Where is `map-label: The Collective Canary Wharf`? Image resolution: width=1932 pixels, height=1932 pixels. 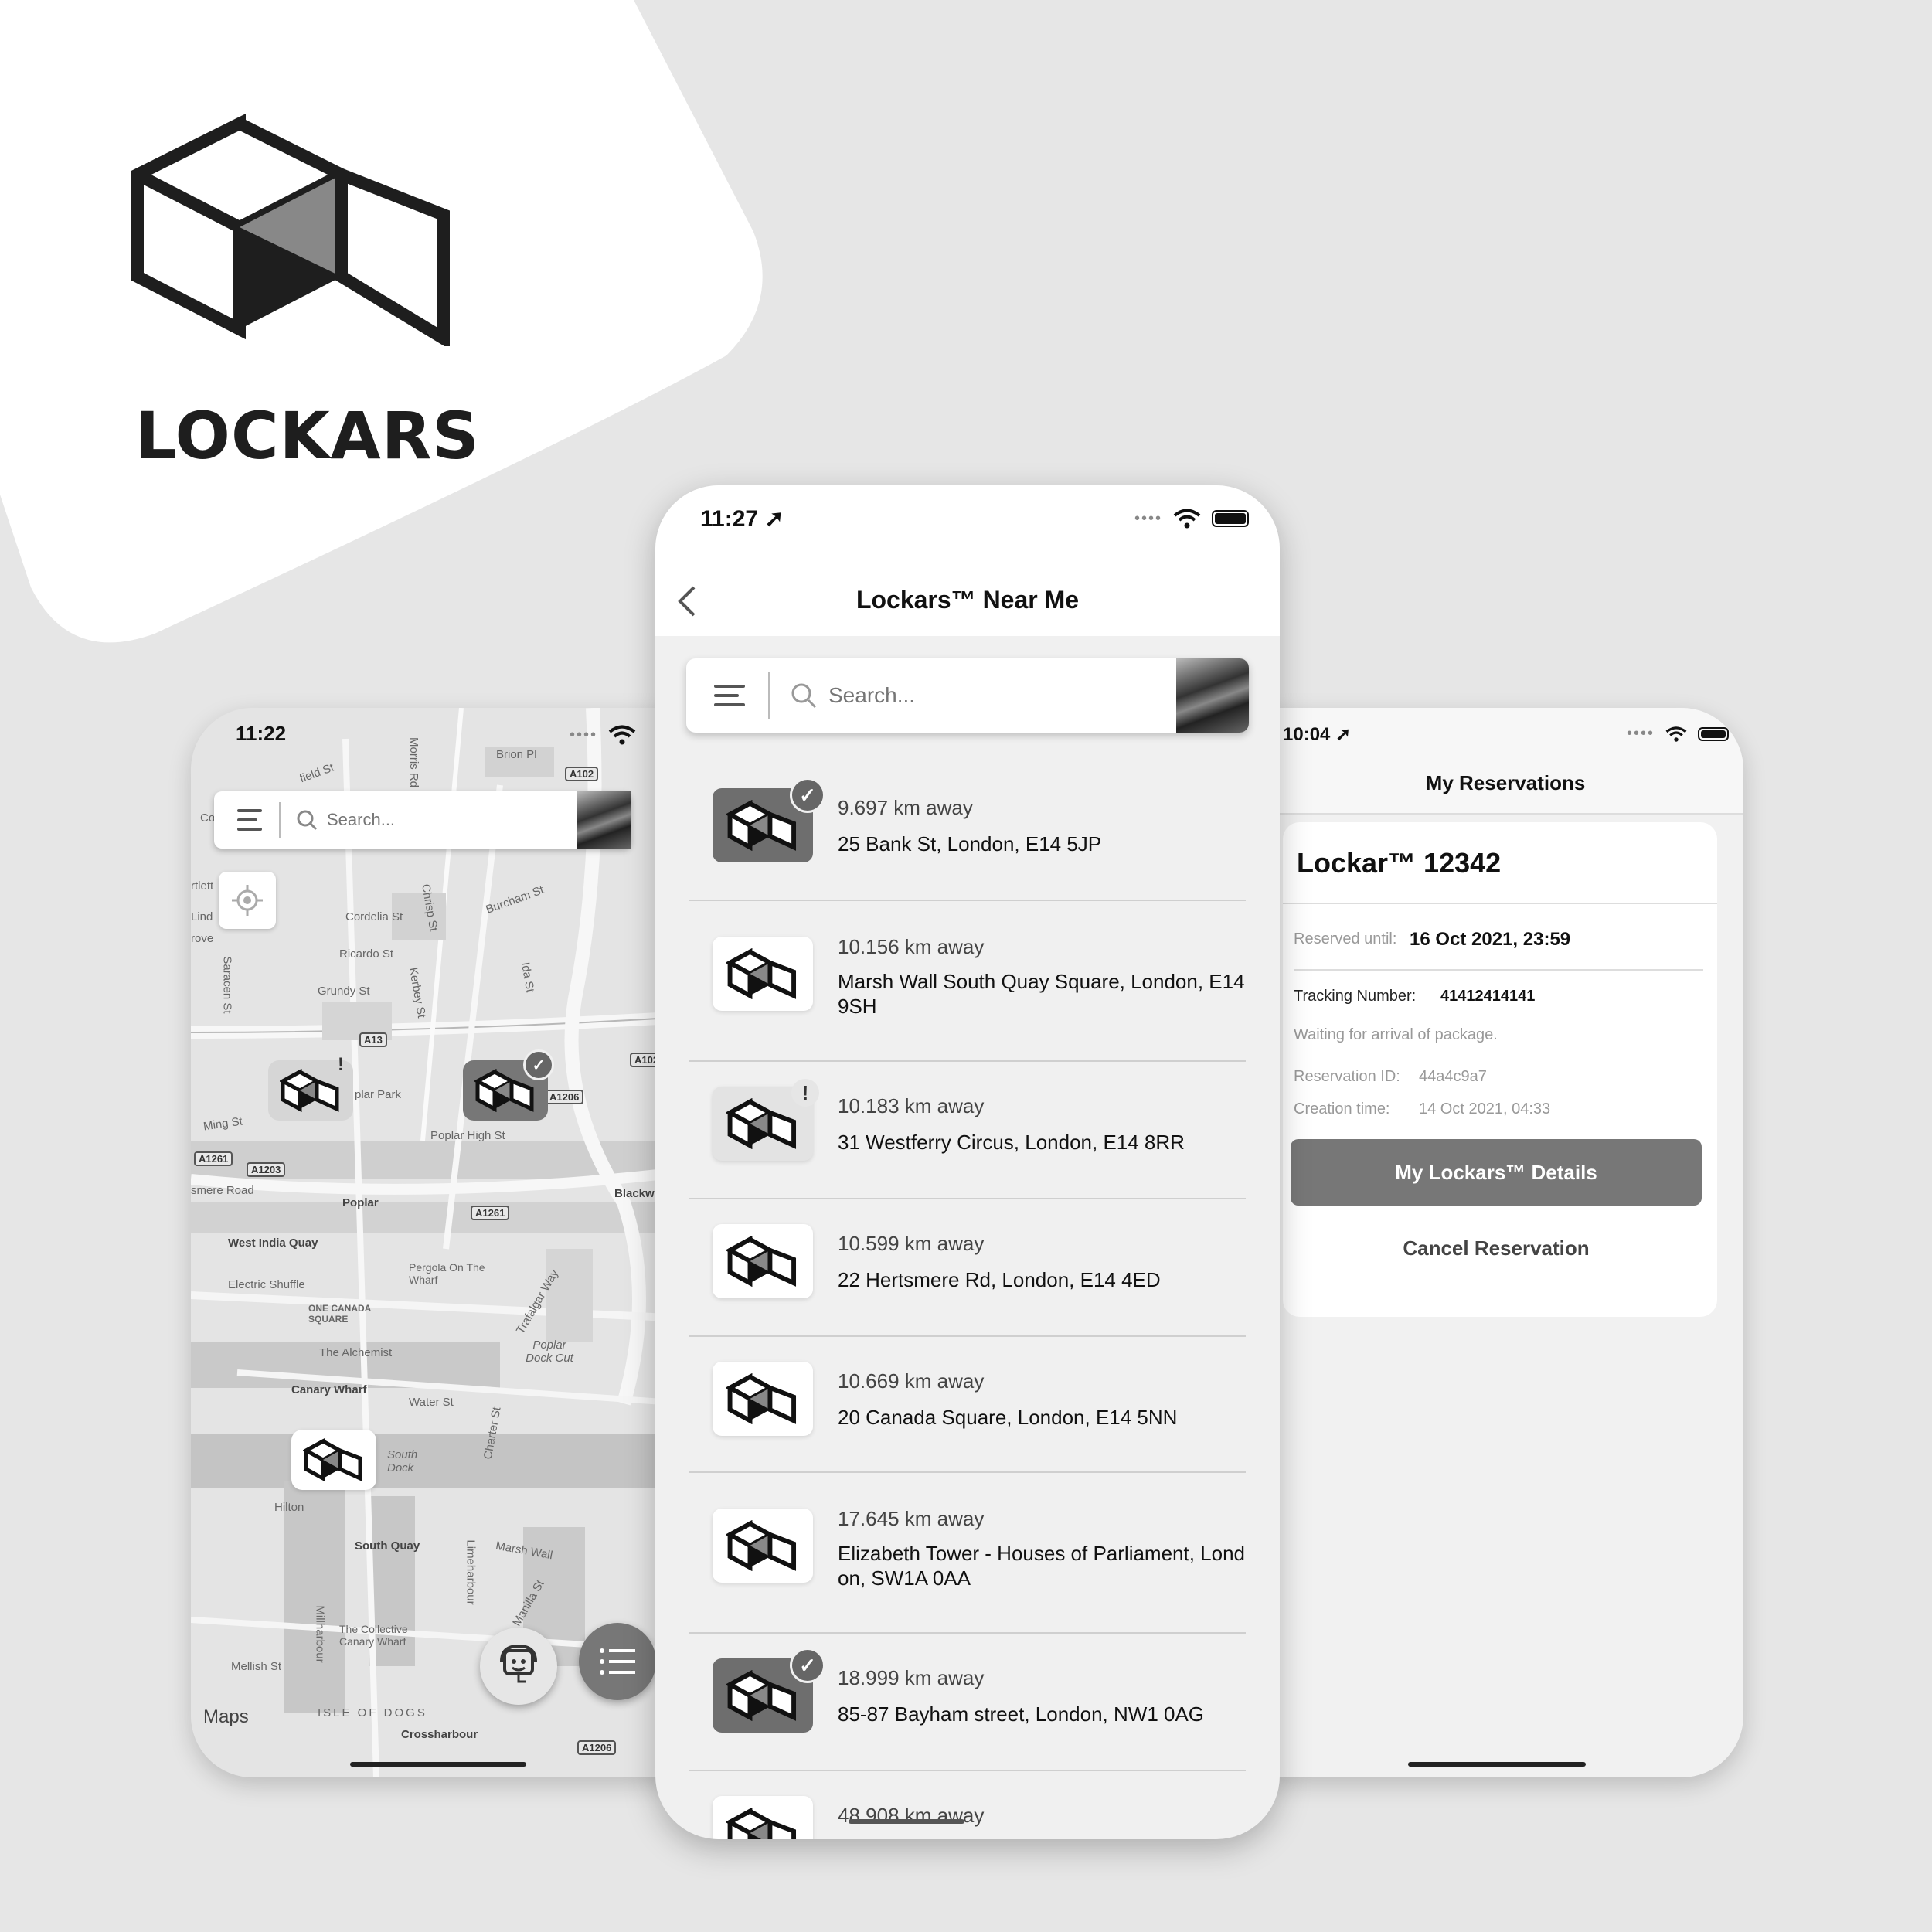 map-label: The Collective Canary Wharf is located at coordinates (374, 1636).